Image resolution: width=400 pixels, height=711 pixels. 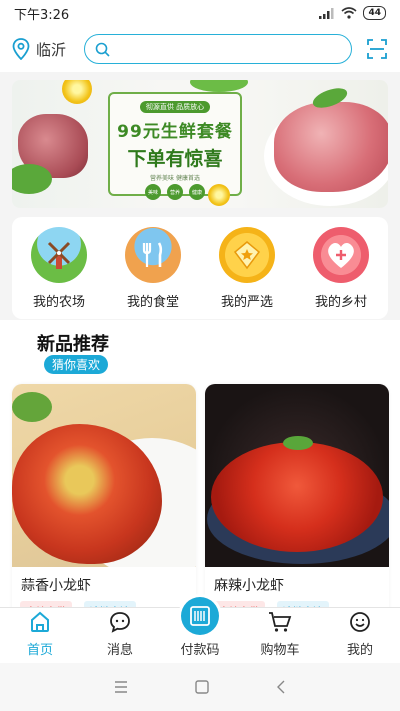 I want to click on promo-chip: 彻源直供 品质放心, so click(x=175, y=107).